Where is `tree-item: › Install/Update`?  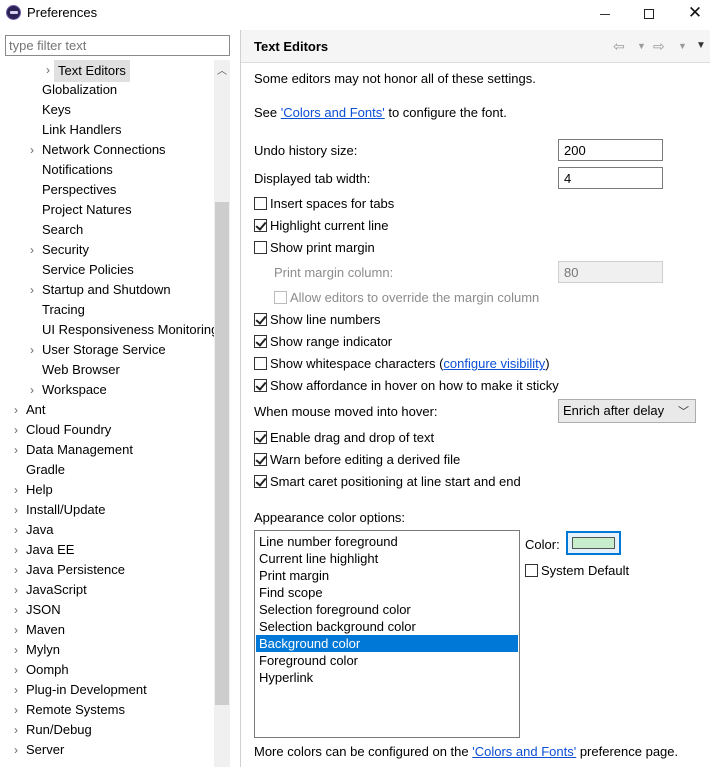
tree-item: › Install/Update is located at coordinates (107, 510).